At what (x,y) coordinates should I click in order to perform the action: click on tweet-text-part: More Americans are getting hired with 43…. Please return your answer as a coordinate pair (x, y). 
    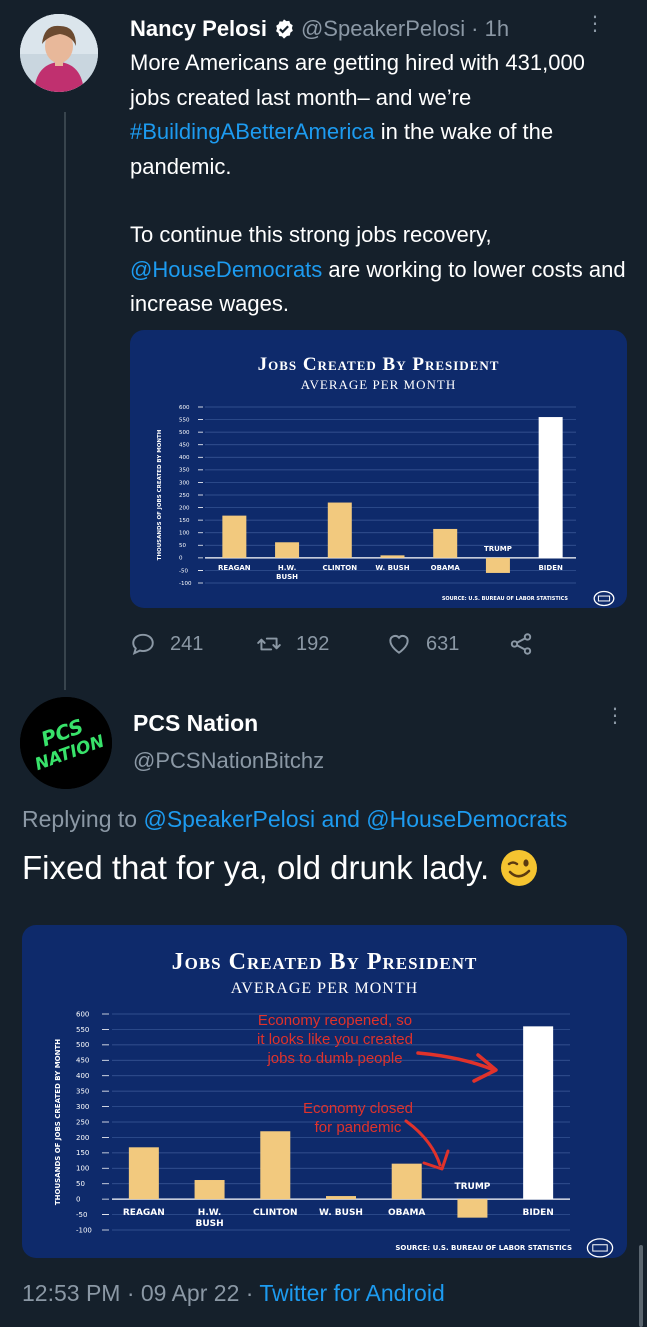
    Looking at the image, I should click on (357, 80).